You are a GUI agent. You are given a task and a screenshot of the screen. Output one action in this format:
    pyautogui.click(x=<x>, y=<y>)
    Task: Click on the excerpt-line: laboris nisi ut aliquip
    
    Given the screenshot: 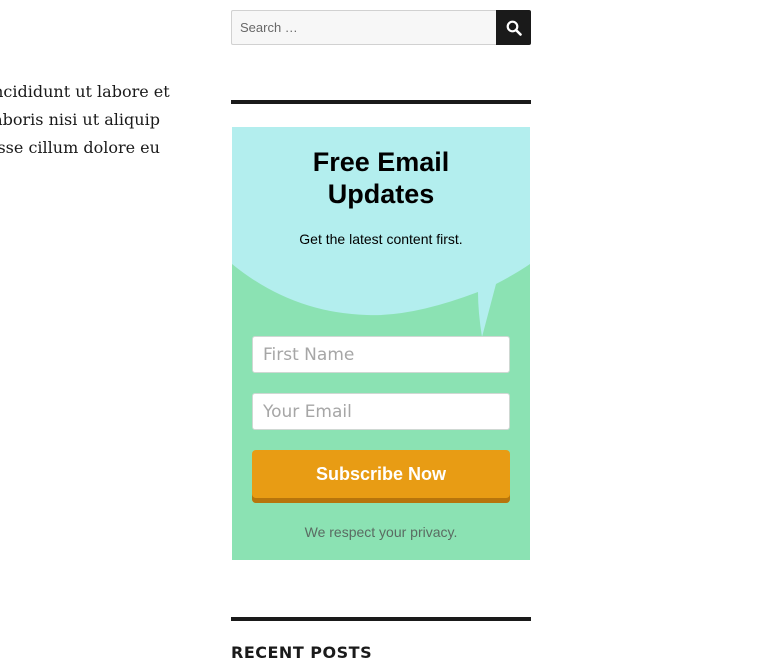 What is the action you would take?
    pyautogui.click(x=80, y=119)
    